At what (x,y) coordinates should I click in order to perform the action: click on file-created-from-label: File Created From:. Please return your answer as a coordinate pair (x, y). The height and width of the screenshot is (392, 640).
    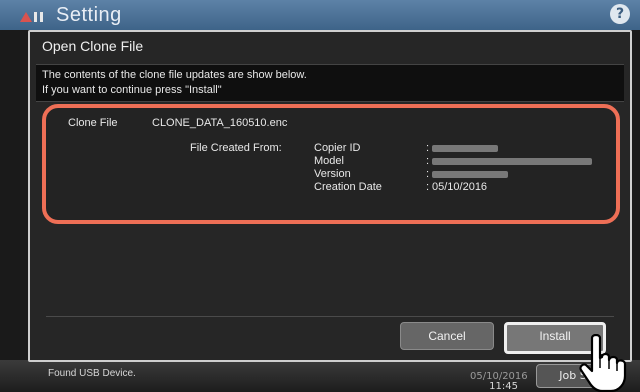
    Looking at the image, I should click on (236, 148).